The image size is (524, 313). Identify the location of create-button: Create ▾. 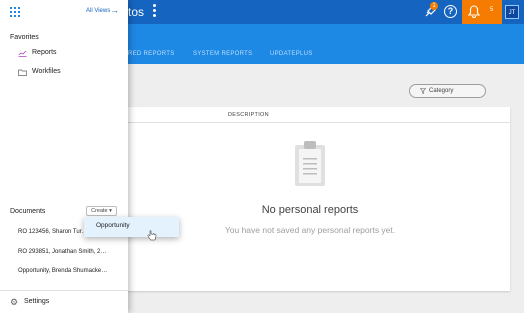
(101, 211).